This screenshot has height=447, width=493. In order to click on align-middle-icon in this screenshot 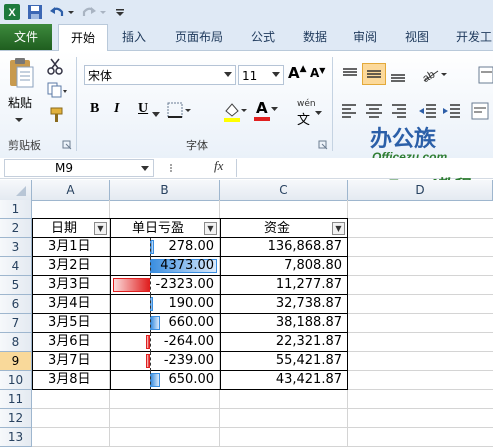, I will do `click(374, 74)`.